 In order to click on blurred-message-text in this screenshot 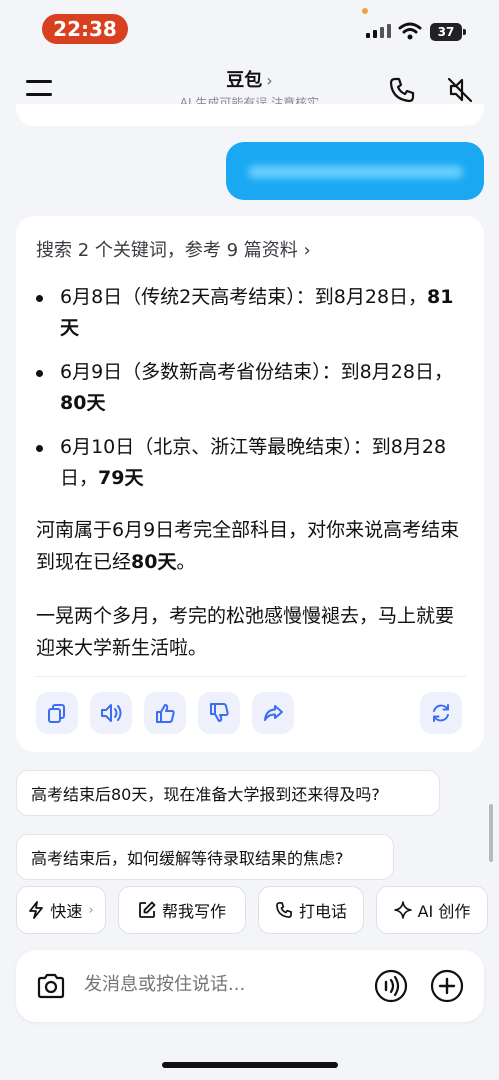, I will do `click(355, 172)`.